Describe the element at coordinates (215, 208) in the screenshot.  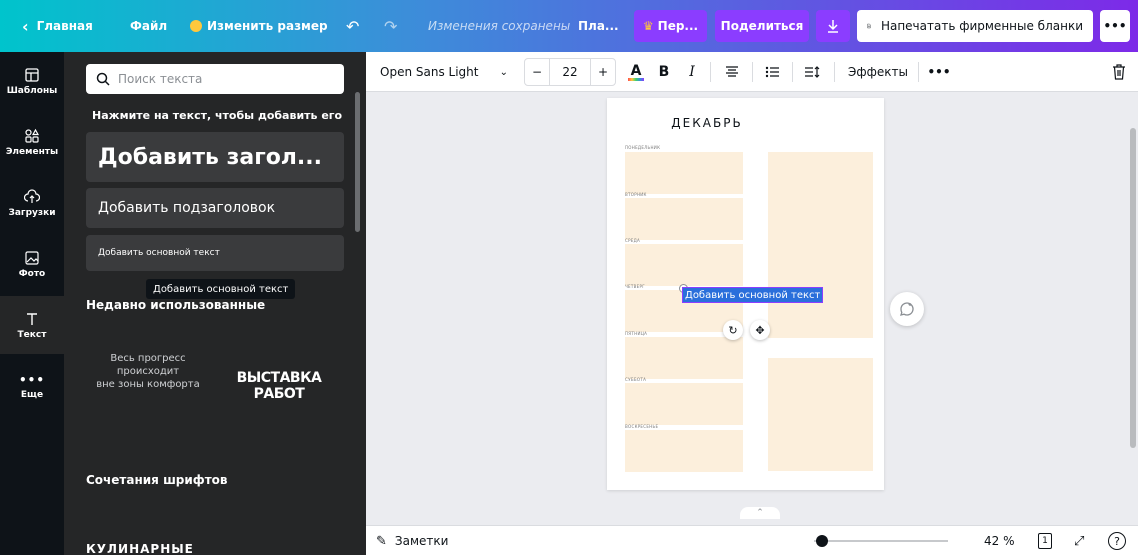
I see `add-subheading-button: Добавить подзаголовок` at that location.